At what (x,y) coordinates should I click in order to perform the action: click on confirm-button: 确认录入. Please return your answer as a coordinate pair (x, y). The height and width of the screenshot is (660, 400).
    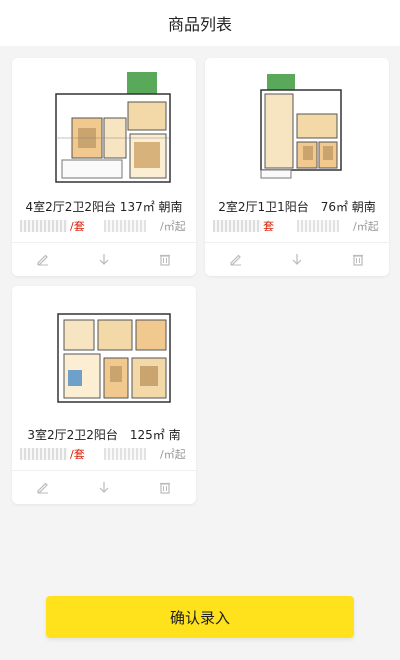
    Looking at the image, I should click on (200, 617).